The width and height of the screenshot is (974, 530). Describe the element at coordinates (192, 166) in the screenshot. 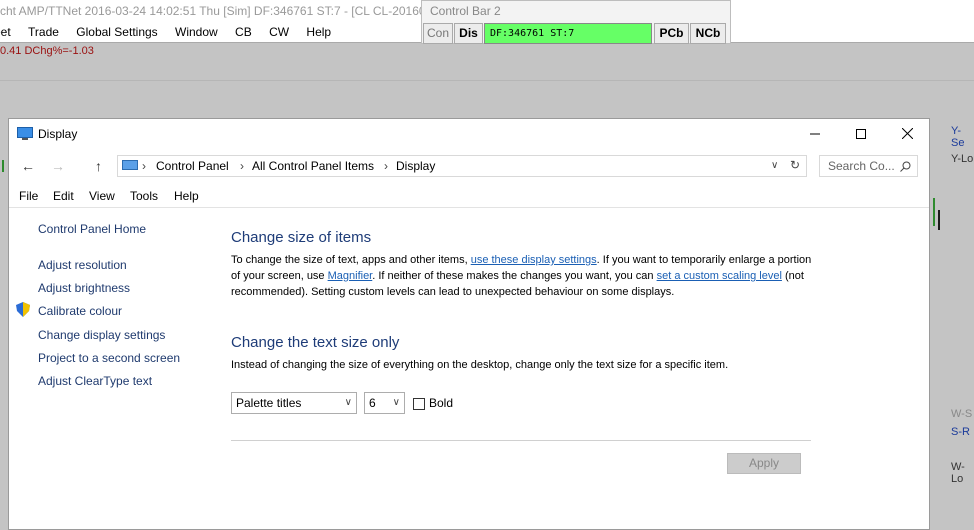

I see `breadcrumb-control-panel: Control Panel` at that location.